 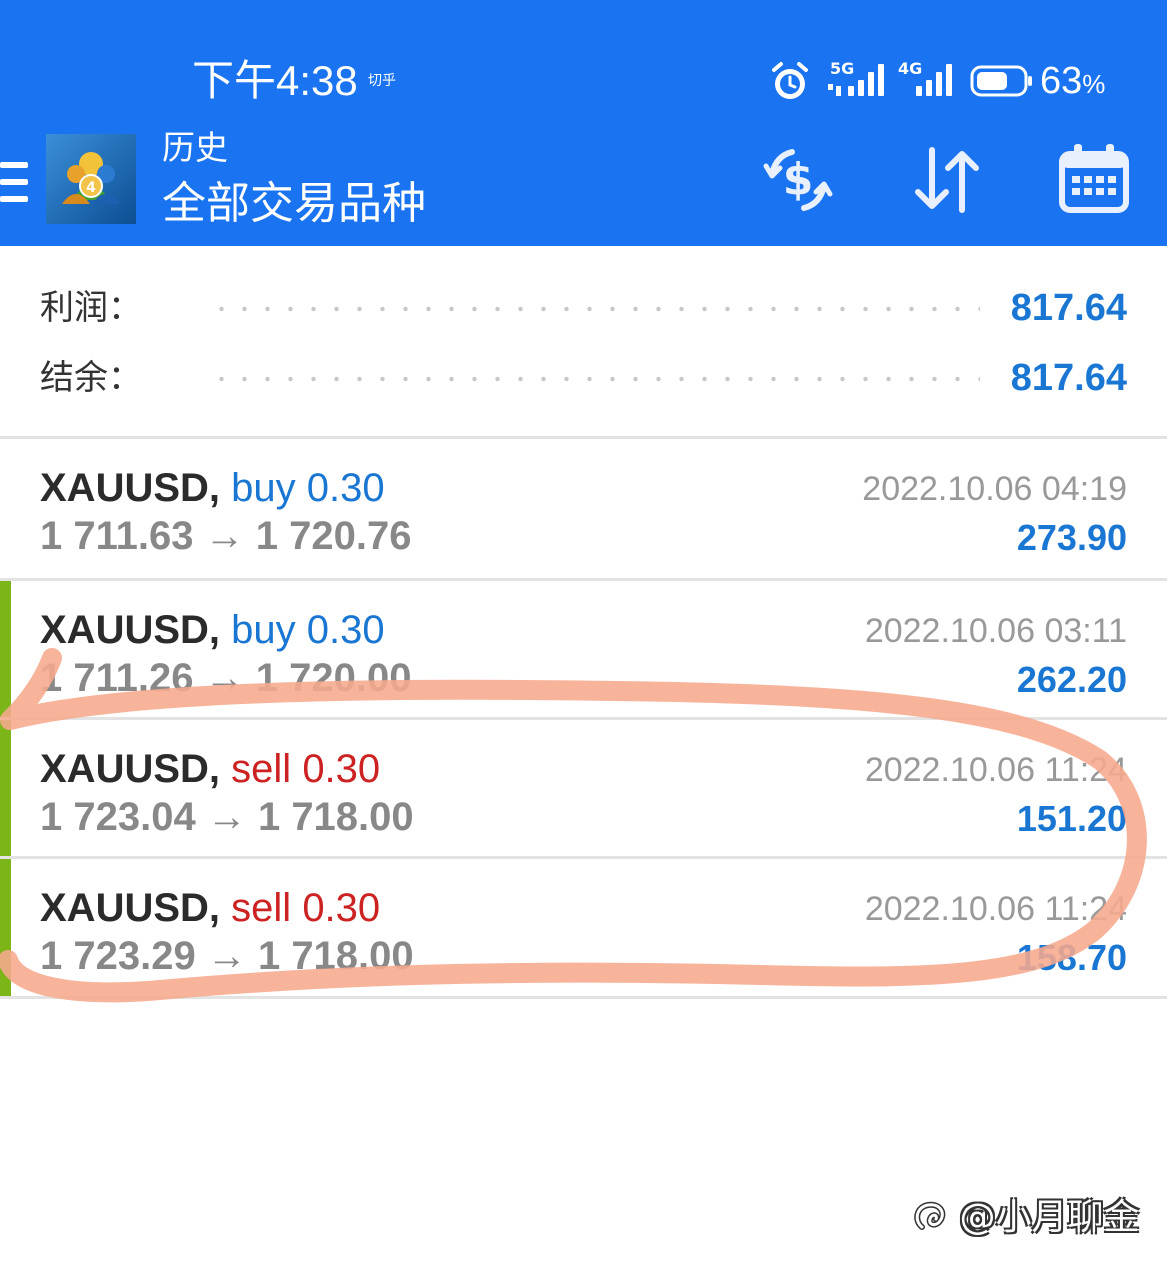 I want to click on currency-exchange-button: $, so click(x=798, y=180).